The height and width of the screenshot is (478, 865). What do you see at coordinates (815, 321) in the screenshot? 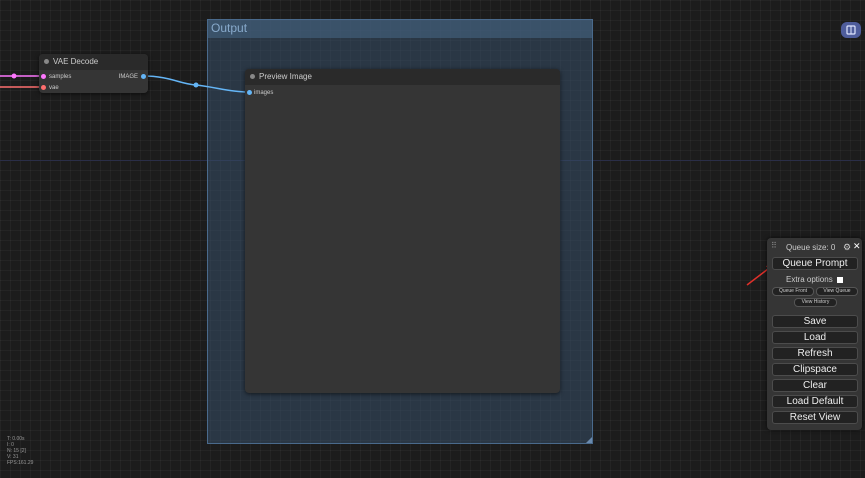
I see `save-button: Save` at bounding box center [815, 321].